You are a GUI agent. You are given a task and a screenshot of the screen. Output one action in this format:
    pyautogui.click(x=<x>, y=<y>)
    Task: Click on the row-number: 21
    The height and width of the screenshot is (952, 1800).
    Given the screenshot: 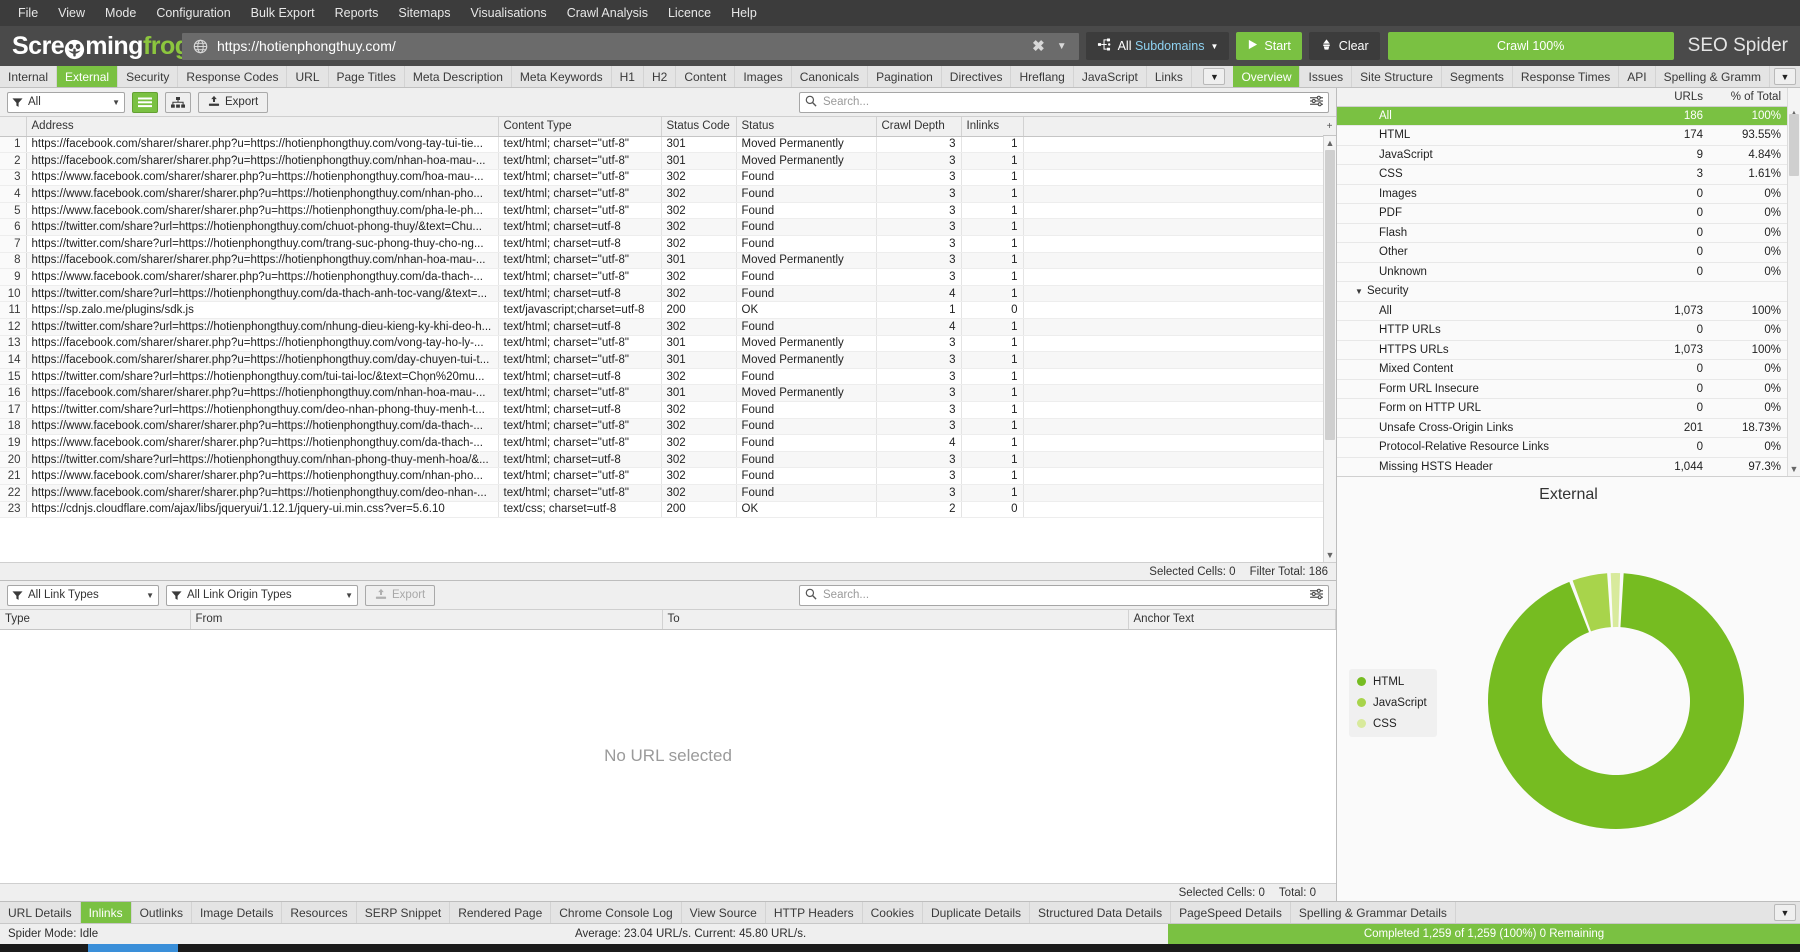 What is the action you would take?
    pyautogui.click(x=13, y=476)
    